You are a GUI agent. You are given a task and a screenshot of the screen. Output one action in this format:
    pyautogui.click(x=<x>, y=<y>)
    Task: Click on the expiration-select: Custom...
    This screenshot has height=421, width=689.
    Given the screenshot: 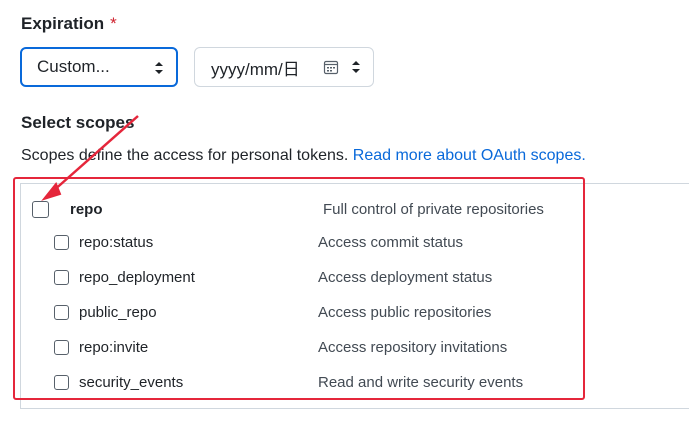 What is the action you would take?
    pyautogui.click(x=99, y=67)
    